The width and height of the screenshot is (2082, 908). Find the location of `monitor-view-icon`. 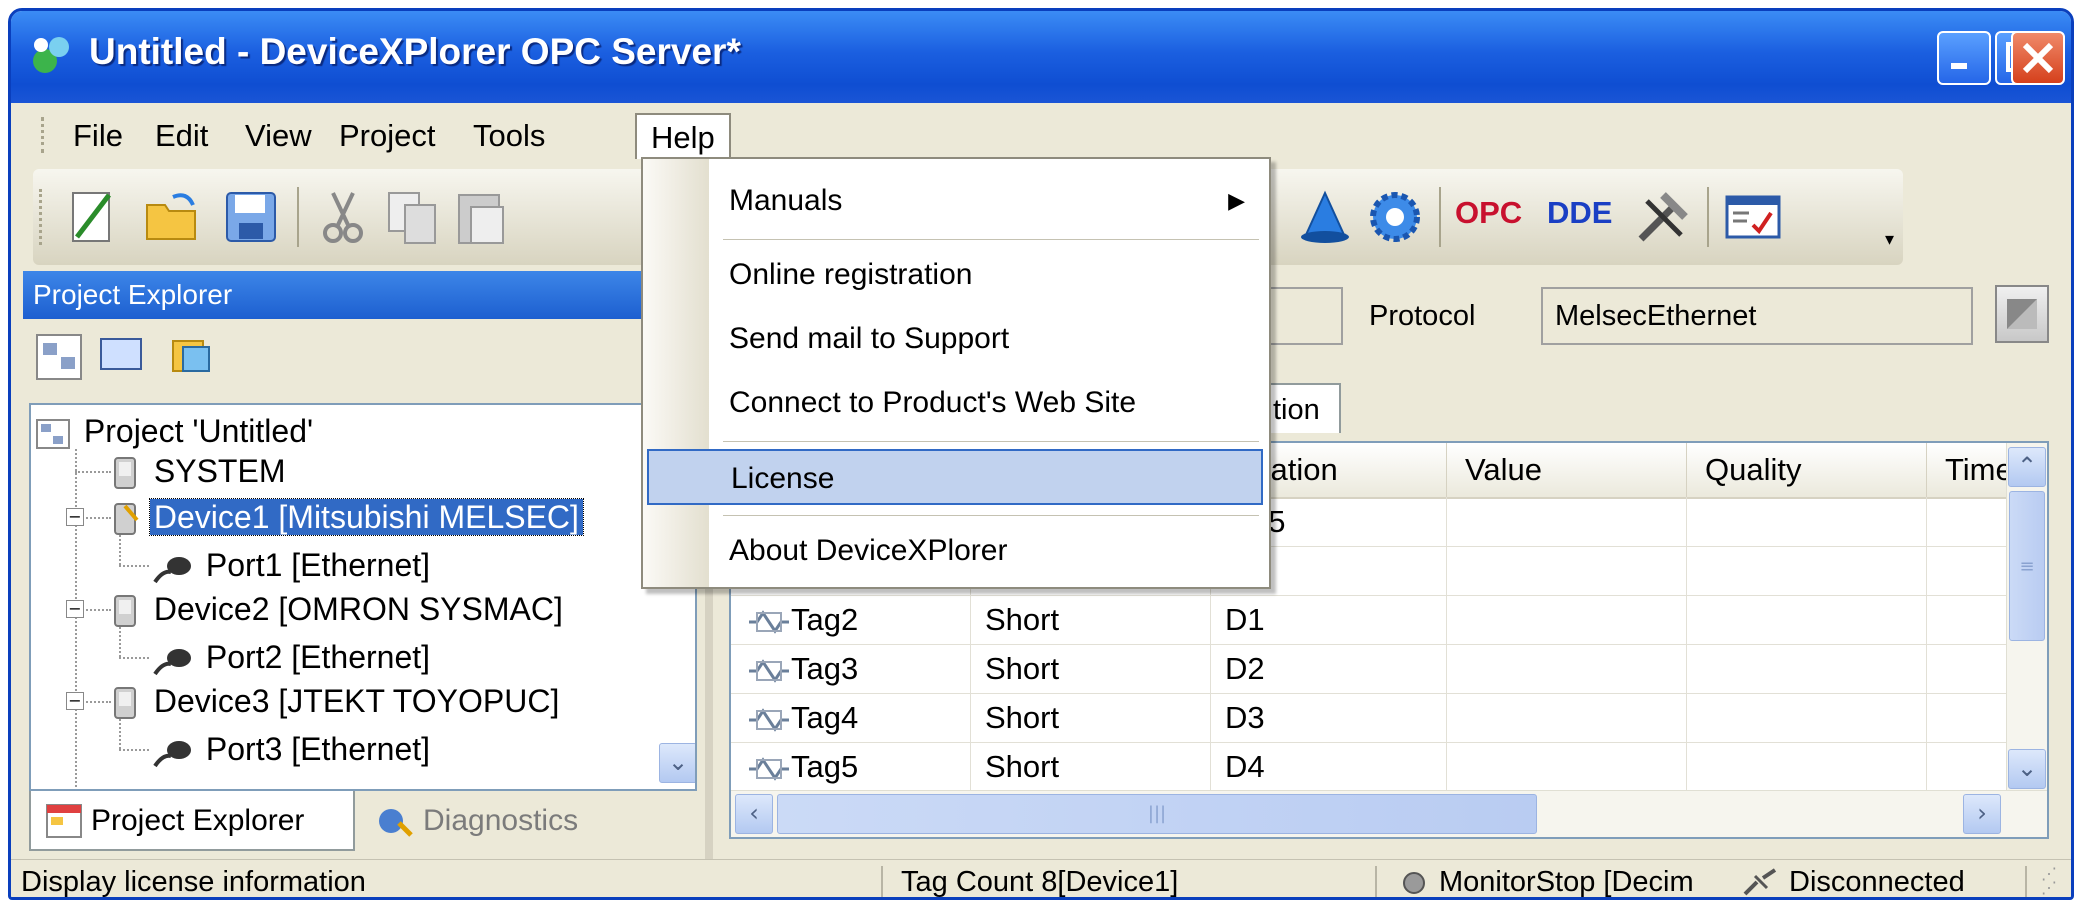

monitor-view-icon is located at coordinates (121, 357).